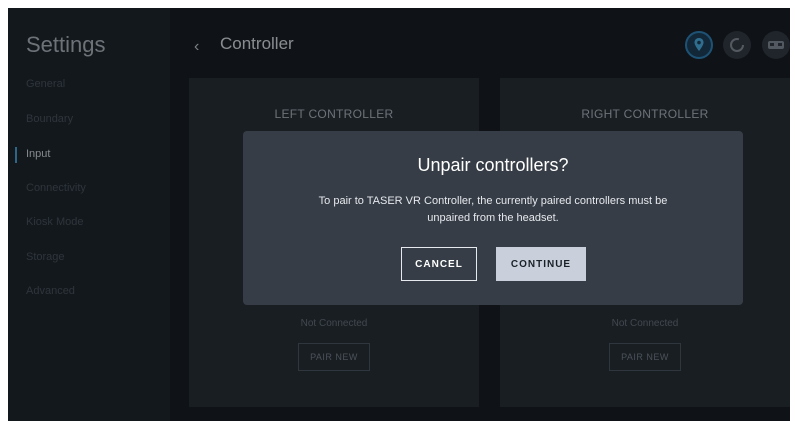 Image resolution: width=795 pixels, height=421 pixels. I want to click on continue-button: CONTINUE, so click(541, 264).